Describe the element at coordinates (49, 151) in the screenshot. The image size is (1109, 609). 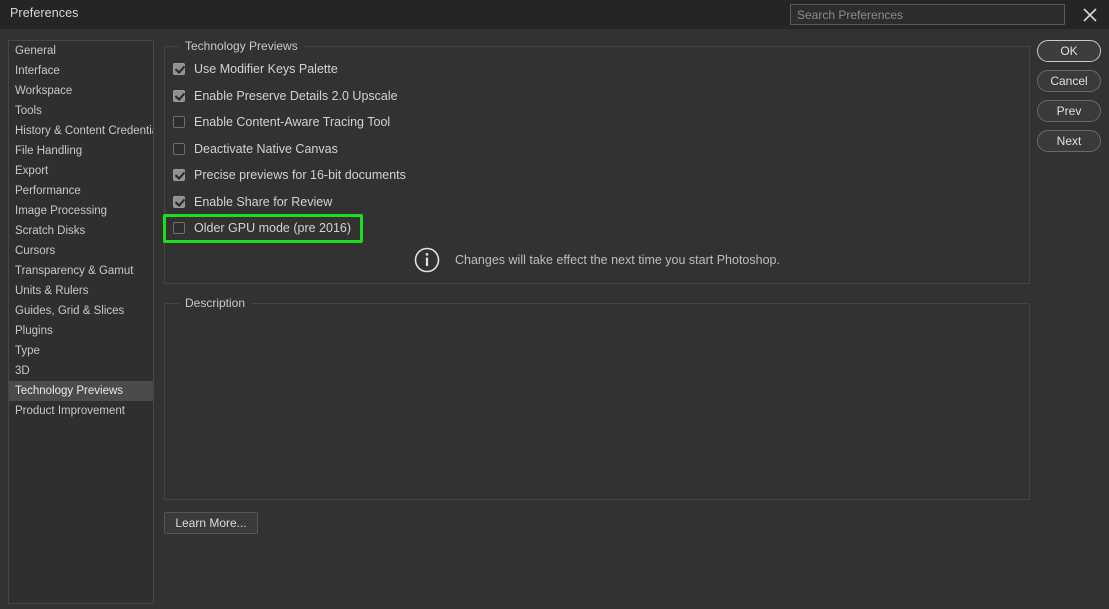
I see `sidebar-item-label: File Handling` at that location.